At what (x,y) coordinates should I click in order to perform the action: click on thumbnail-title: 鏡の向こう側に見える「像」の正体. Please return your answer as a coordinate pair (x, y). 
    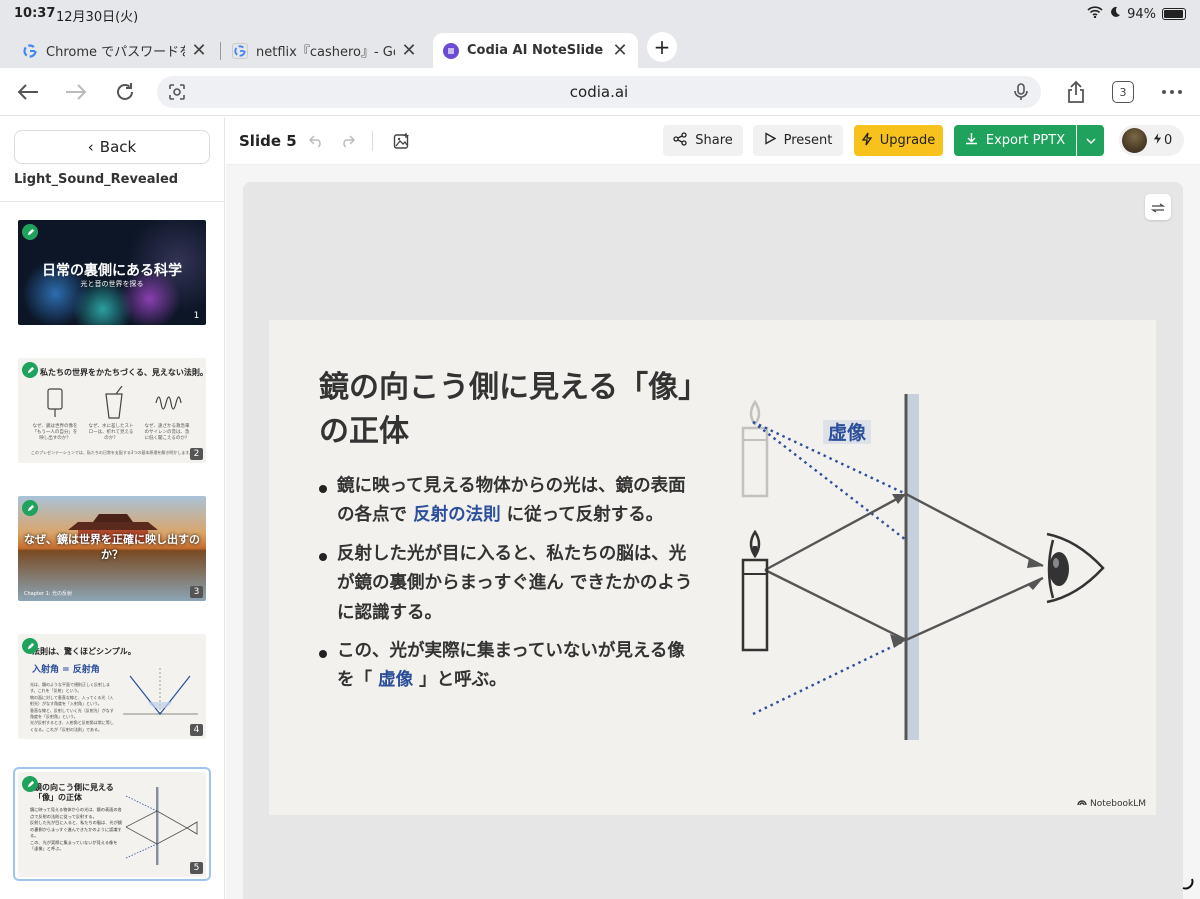
    Looking at the image, I should click on (74, 793).